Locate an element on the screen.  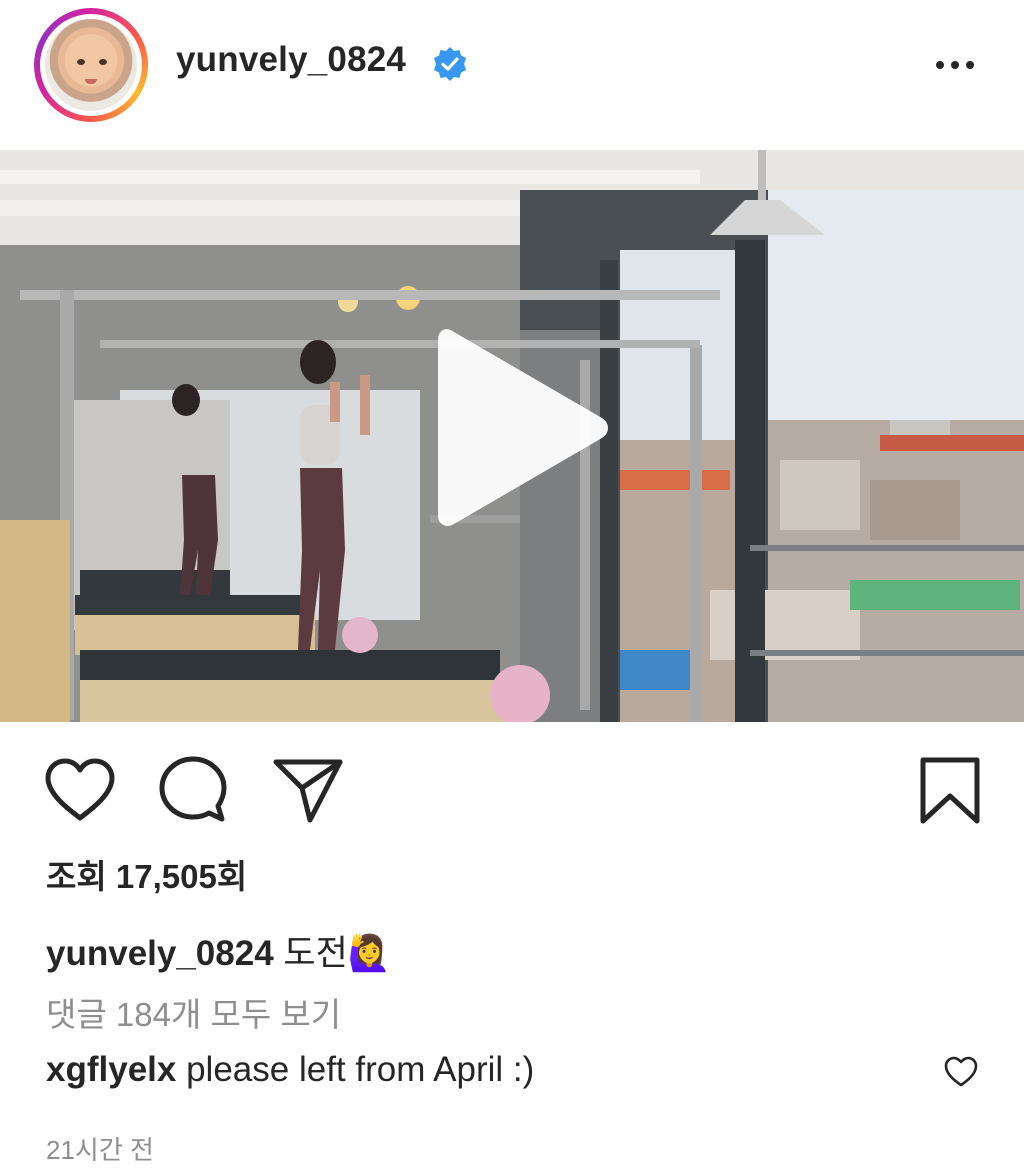
caption-username: yunvely_0824 is located at coordinates (160, 953).